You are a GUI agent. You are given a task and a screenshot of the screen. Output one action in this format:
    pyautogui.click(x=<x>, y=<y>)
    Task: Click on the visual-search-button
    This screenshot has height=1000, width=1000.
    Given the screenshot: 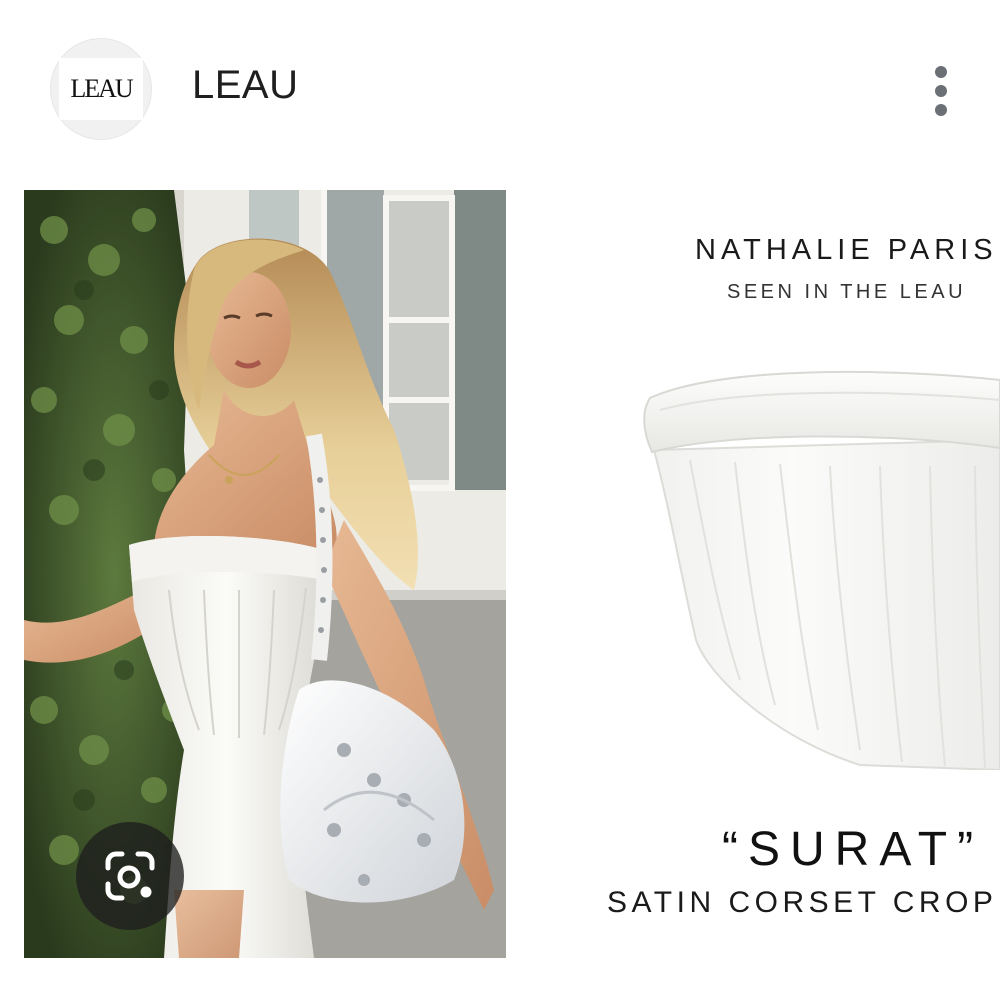 What is the action you would take?
    pyautogui.click(x=130, y=876)
    